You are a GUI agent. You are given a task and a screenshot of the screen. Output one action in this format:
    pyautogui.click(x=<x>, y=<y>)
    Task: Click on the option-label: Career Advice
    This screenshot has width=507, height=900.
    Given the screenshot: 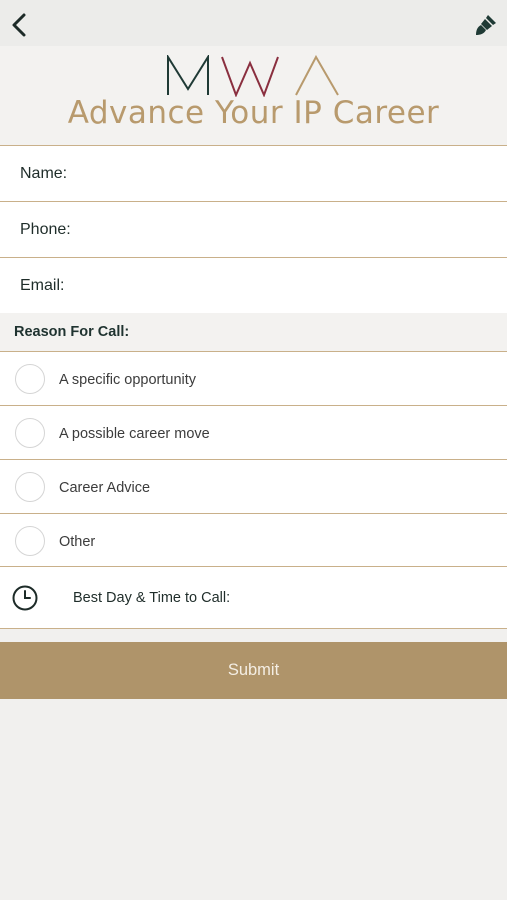 What is the action you would take?
    pyautogui.click(x=105, y=488)
    